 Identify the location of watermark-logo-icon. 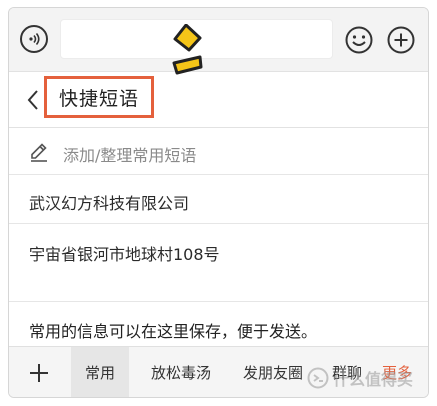
(318, 378).